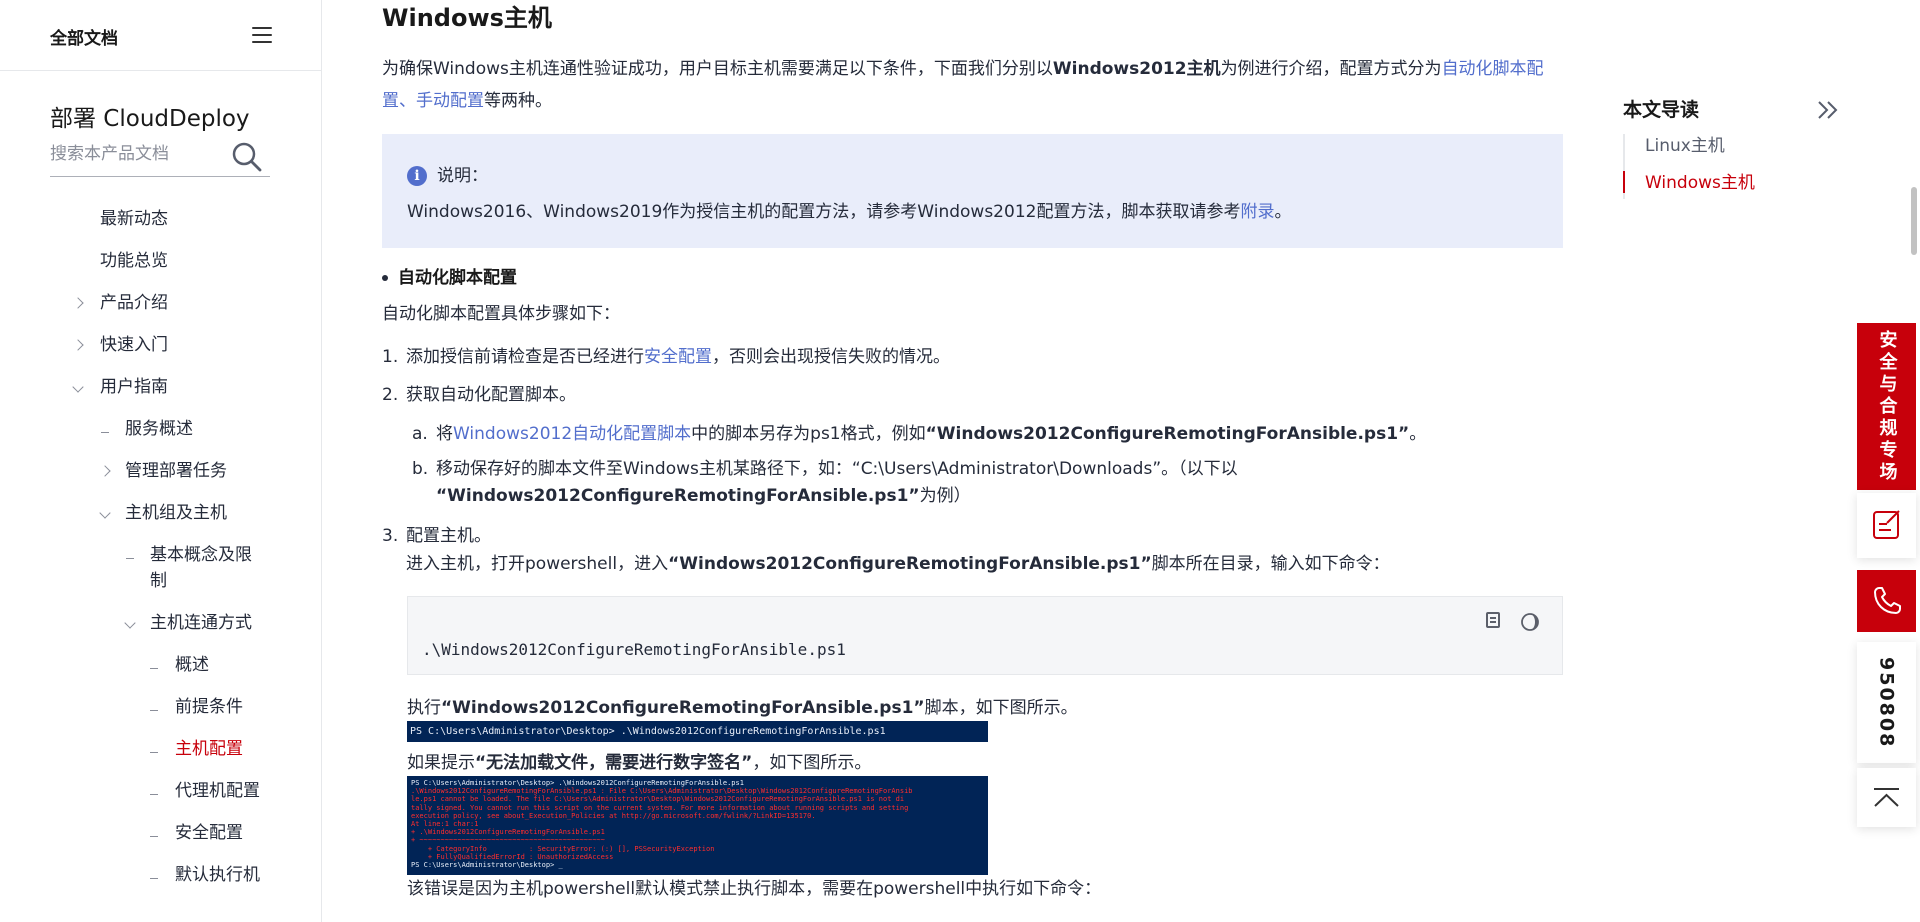 The height and width of the screenshot is (922, 1920). I want to click on step-number: 2., so click(390, 395).